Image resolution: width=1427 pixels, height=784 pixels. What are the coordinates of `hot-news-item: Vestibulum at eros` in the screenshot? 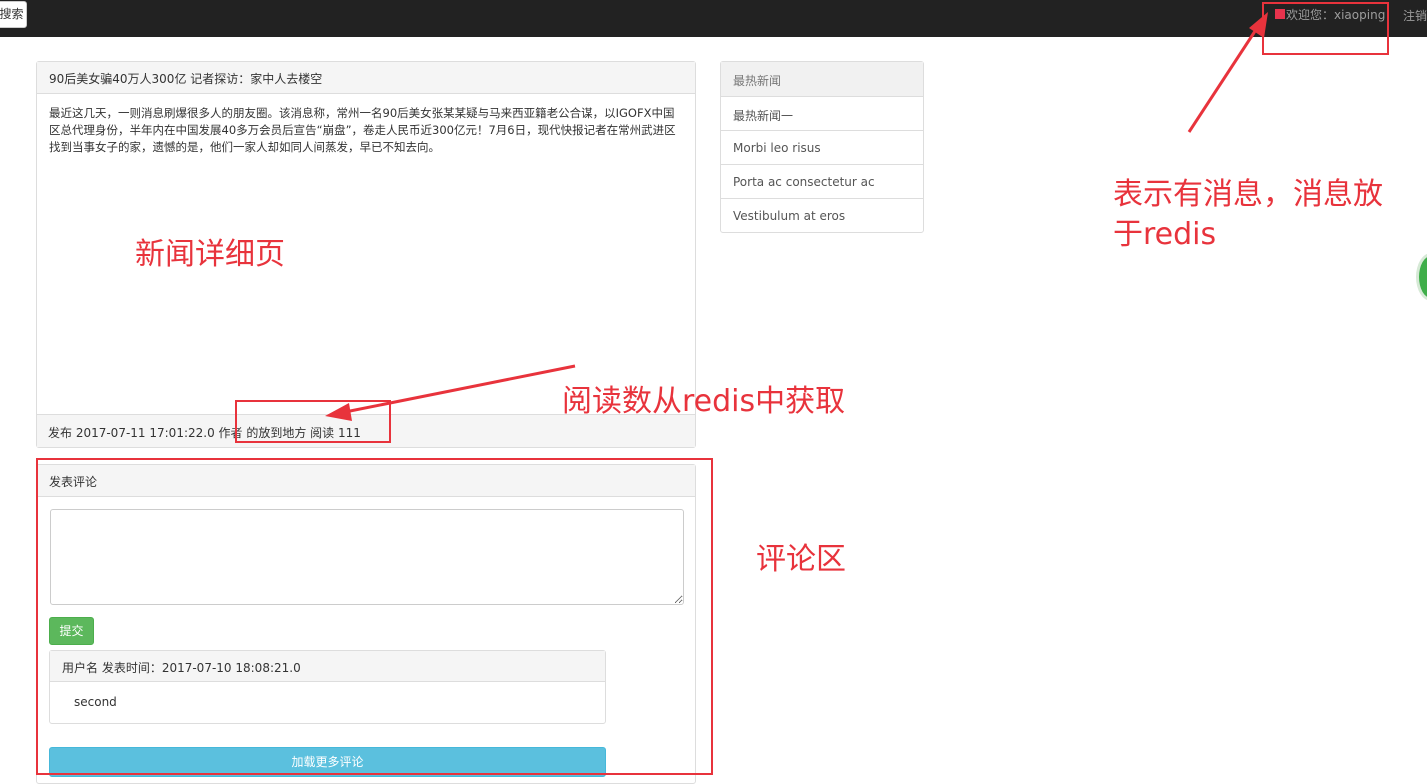 It's located at (822, 216).